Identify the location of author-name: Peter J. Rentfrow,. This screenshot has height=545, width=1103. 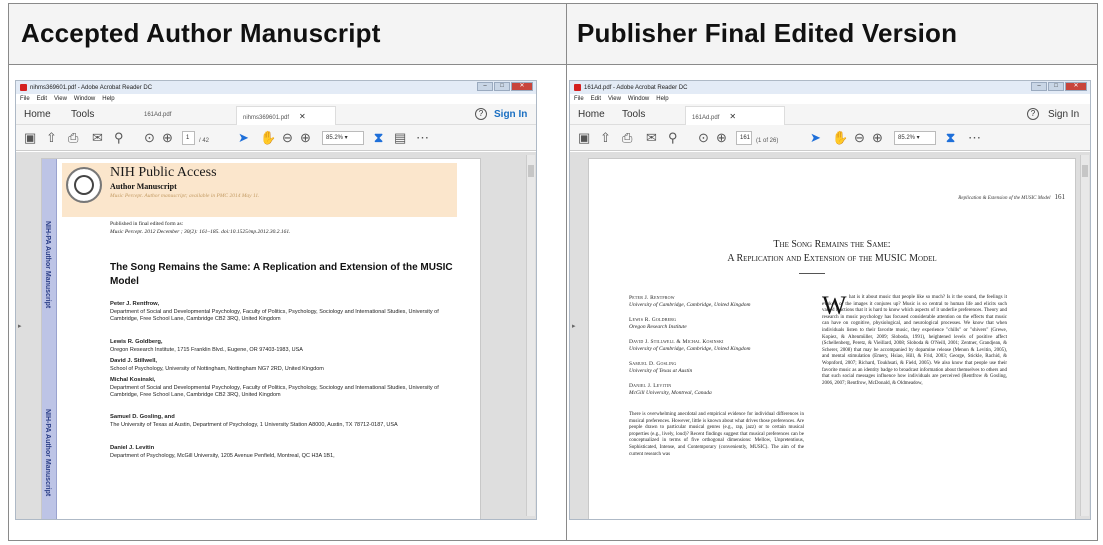
(135, 304).